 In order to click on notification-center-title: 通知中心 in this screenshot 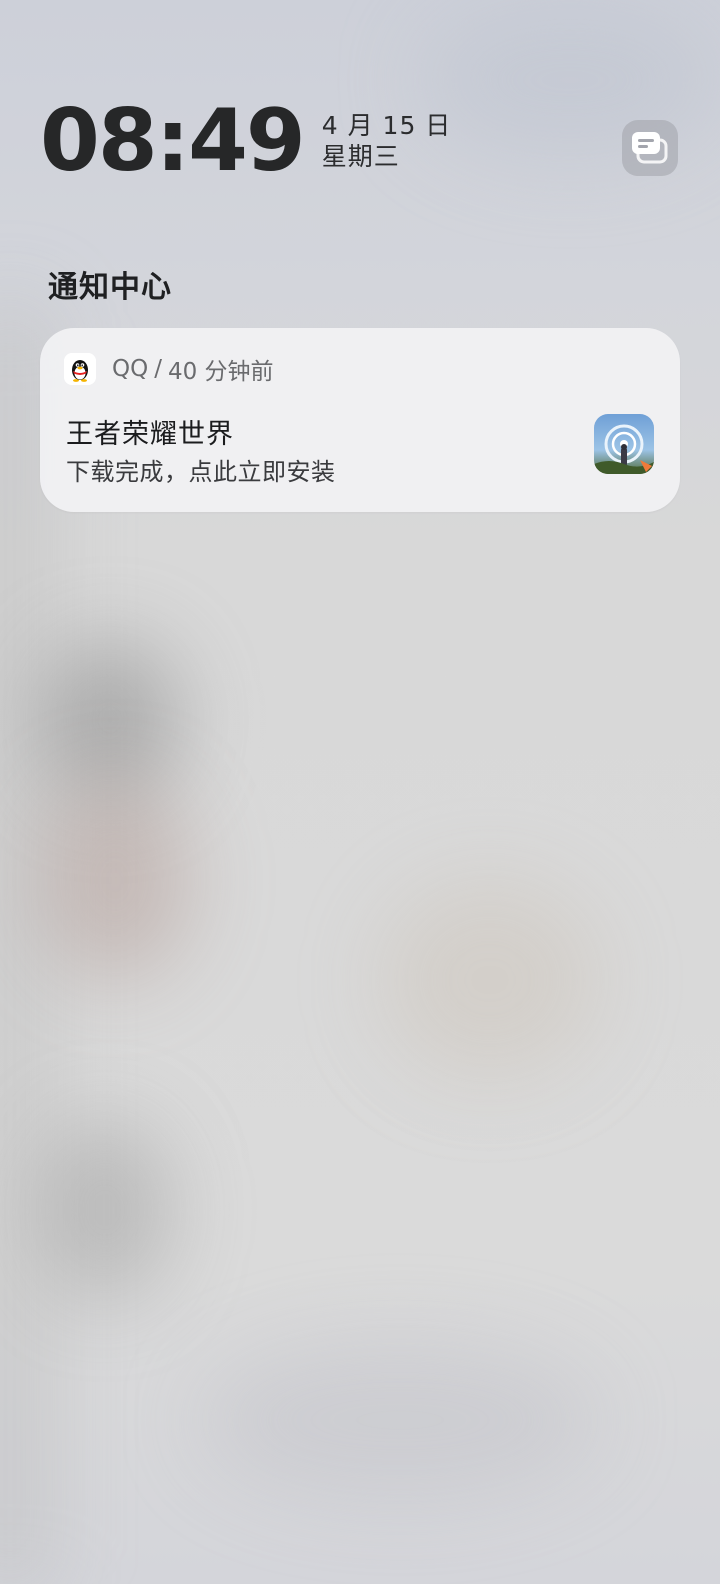, I will do `click(110, 287)`.